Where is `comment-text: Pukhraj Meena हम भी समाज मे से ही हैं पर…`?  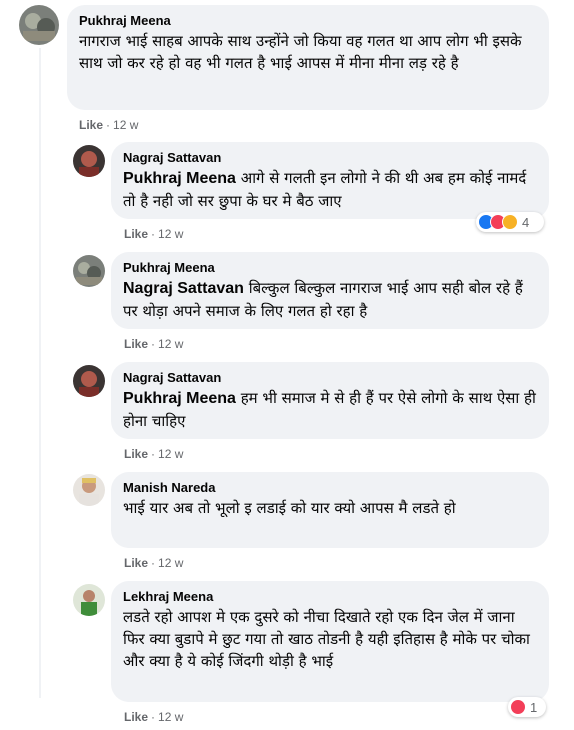
comment-text: Pukhraj Meena हम भी समाज मे से ही हैं पर… is located at coordinates (330, 409).